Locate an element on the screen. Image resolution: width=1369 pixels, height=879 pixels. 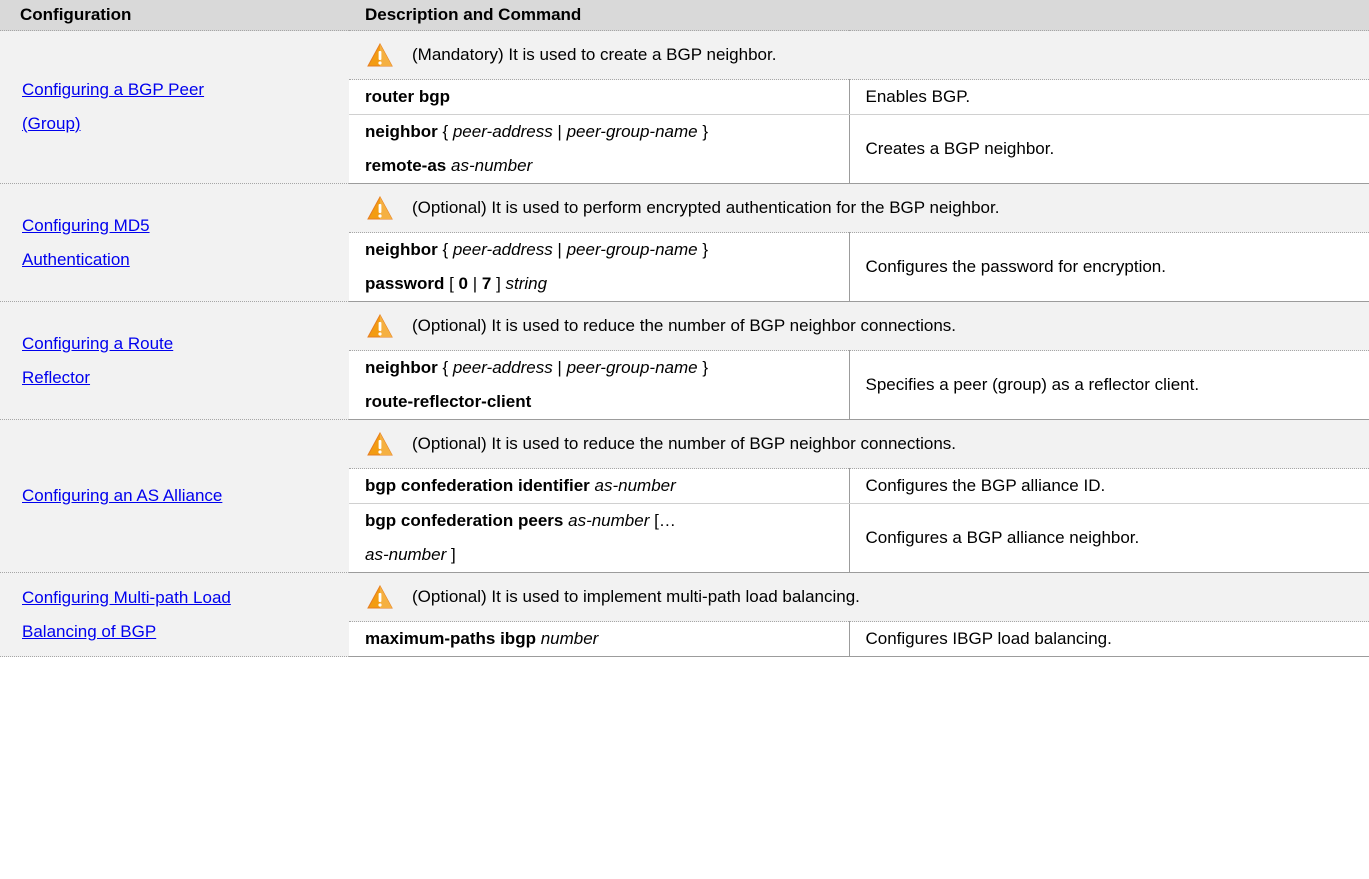
configuration-link-line: Configuring an AS Alliance is located at coordinates (122, 495).